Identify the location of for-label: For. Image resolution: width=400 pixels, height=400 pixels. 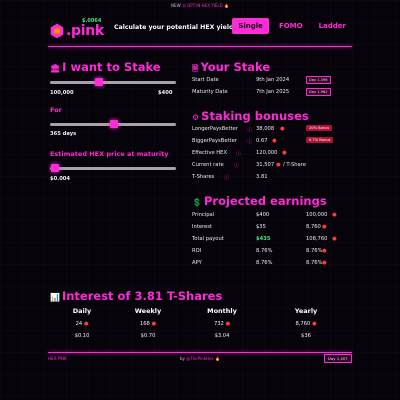
(56, 110).